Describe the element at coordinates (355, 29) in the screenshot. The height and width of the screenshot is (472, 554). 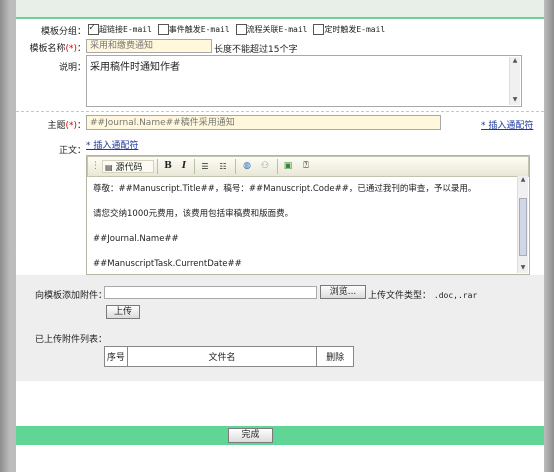
I see `checkbox-label: 定时触发E-mail` at that location.